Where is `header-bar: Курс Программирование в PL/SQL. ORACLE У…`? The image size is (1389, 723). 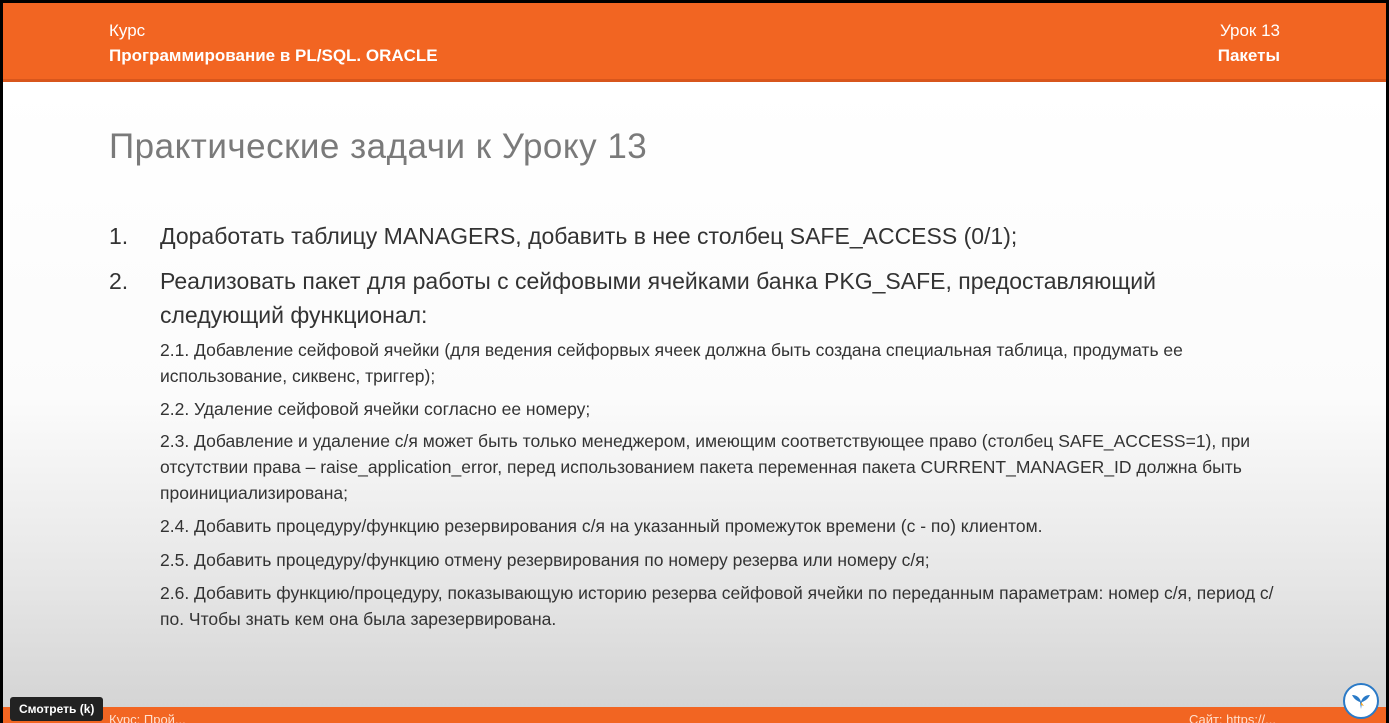
header-bar: Курс Программирование в PL/SQL. ORACLE У… is located at coordinates (694, 42).